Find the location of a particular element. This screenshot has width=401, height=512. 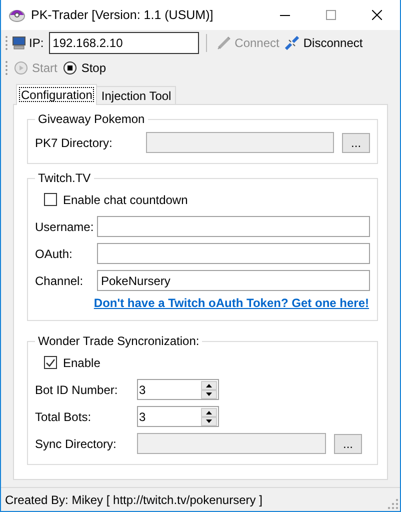

group-title: Wonder Trade Syncronization: is located at coordinates (119, 341).